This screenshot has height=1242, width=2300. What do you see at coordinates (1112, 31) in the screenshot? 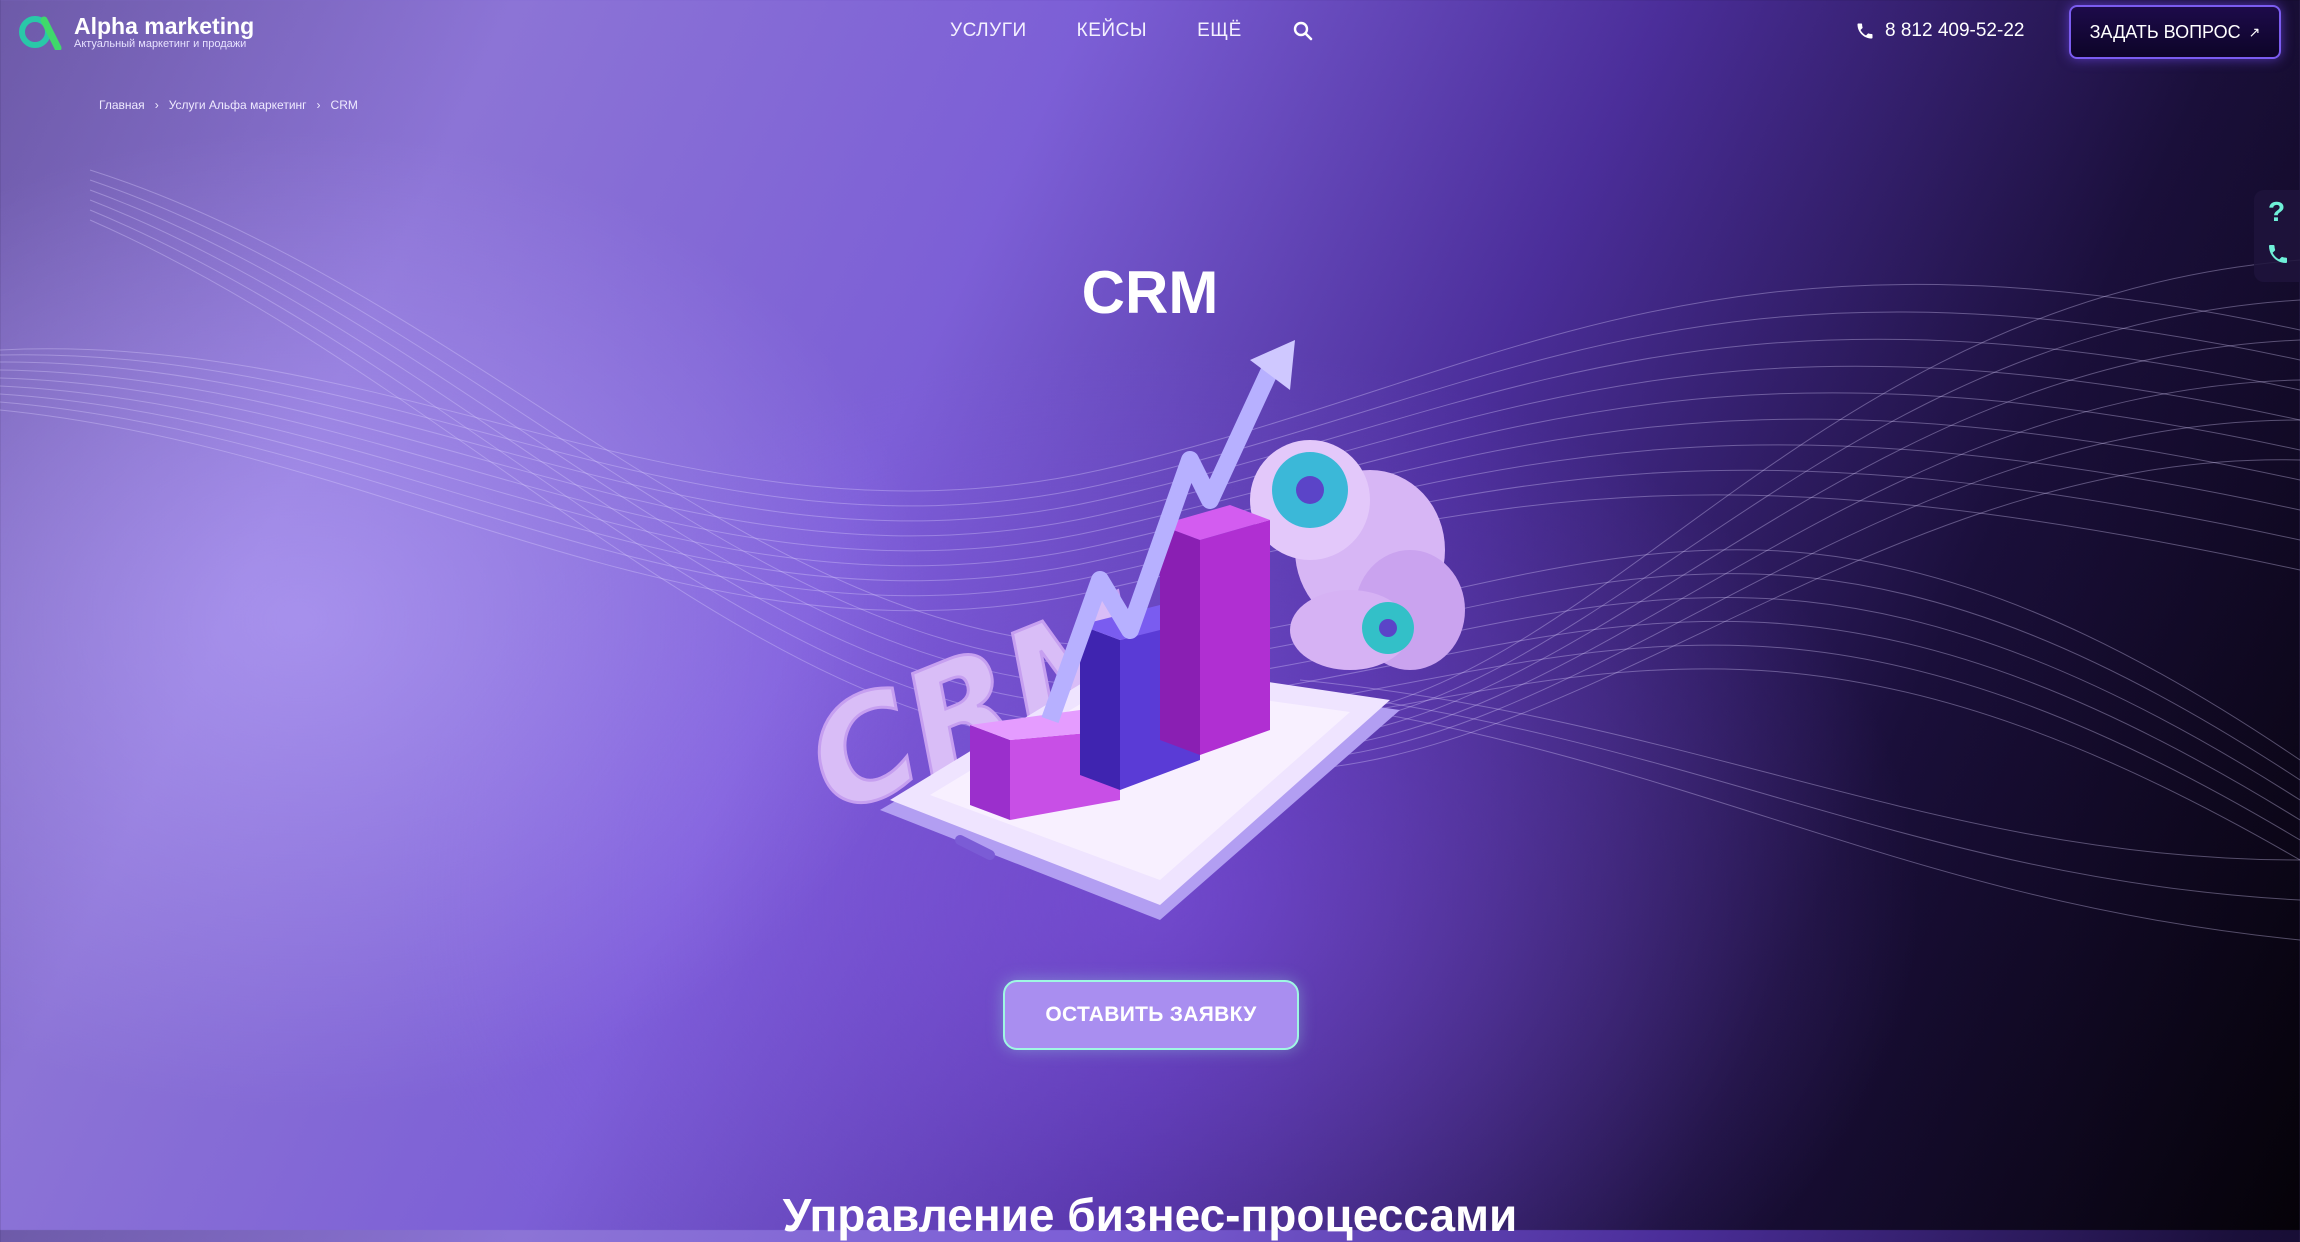
I see `nav-item-cases: КЕЙСЫ` at bounding box center [1112, 31].